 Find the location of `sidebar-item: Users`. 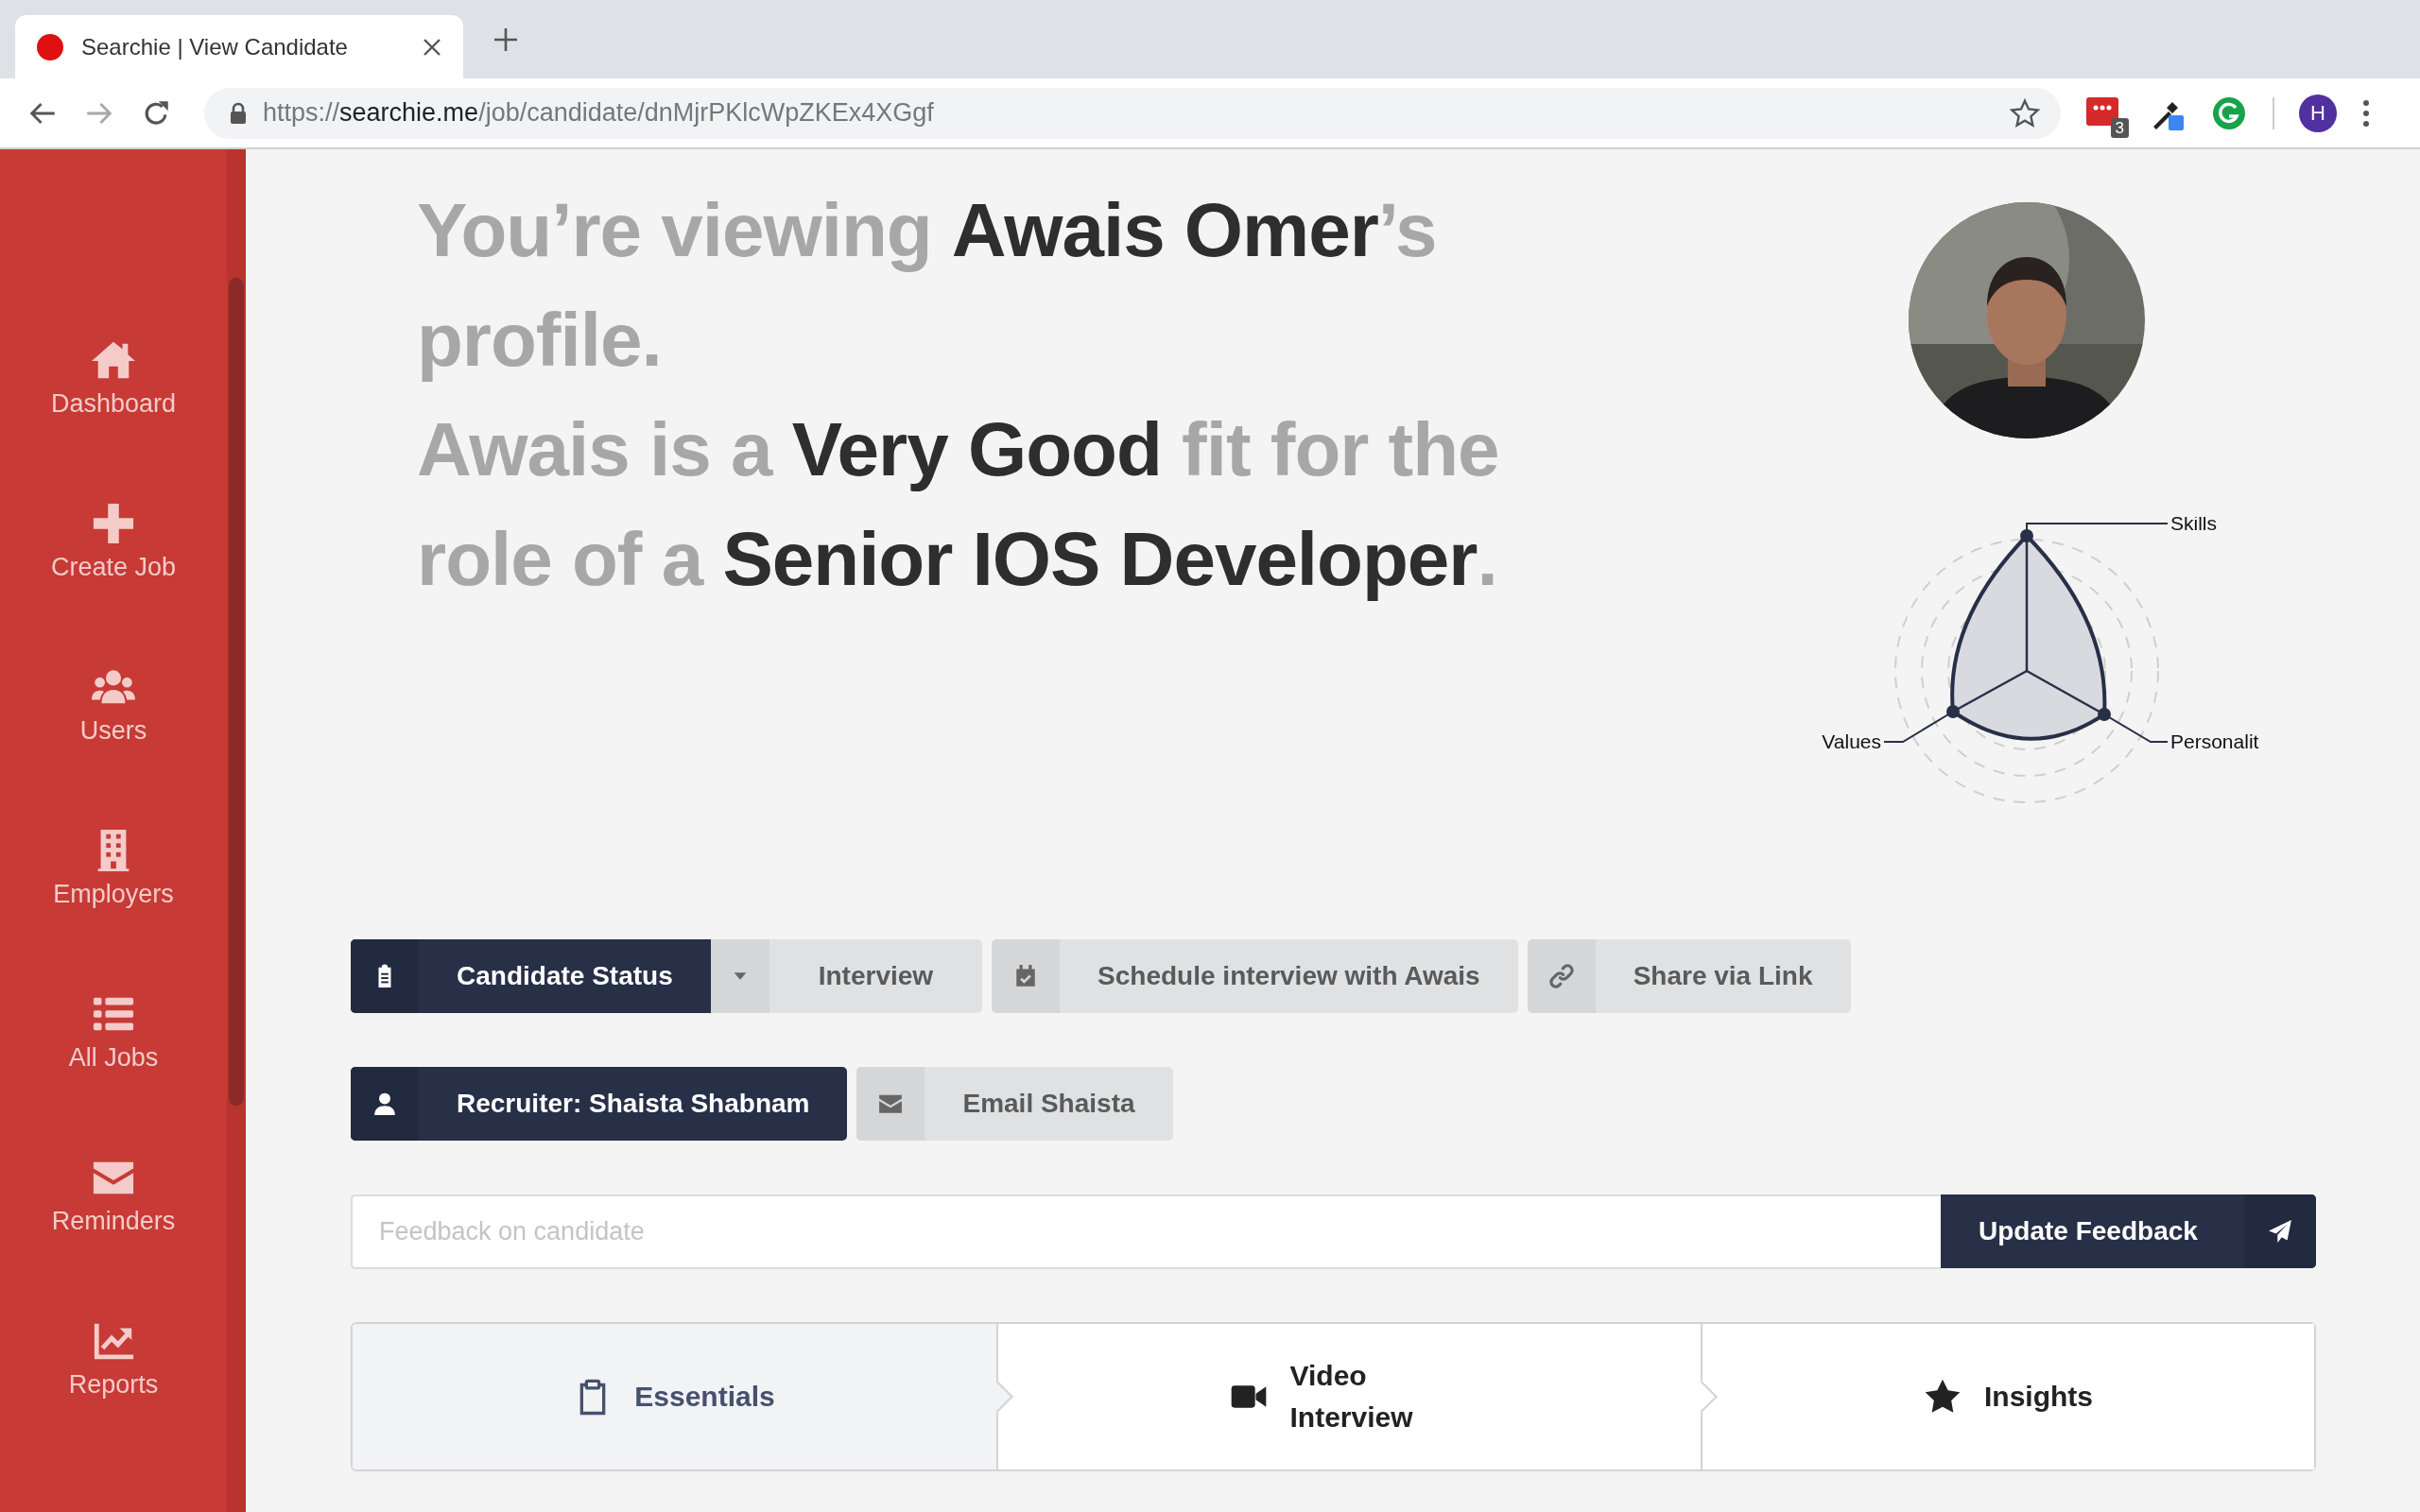

sidebar-item: Users is located at coordinates (113, 705).